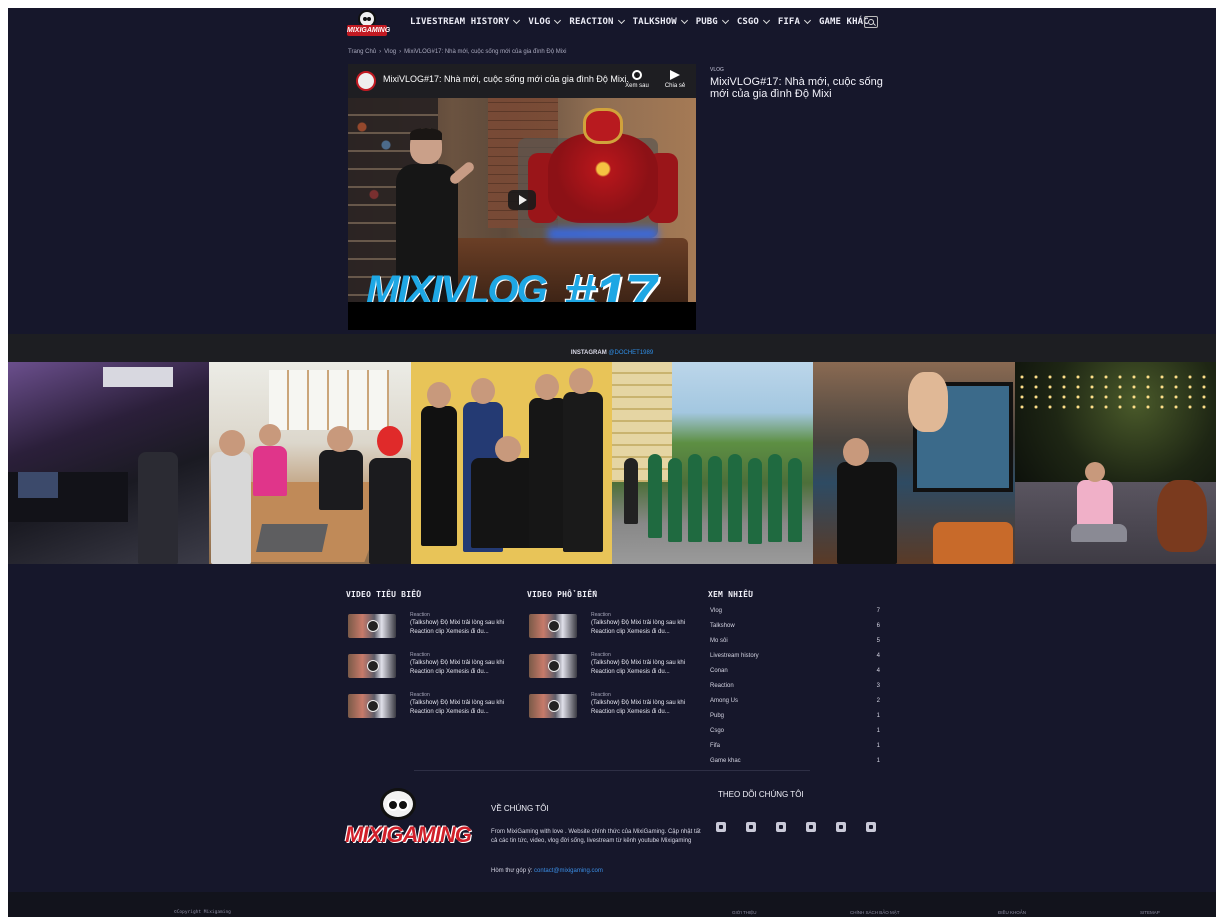 The width and height of the screenshot is (1216, 917). I want to click on nav-item-vlog: VLOG, so click(545, 21).